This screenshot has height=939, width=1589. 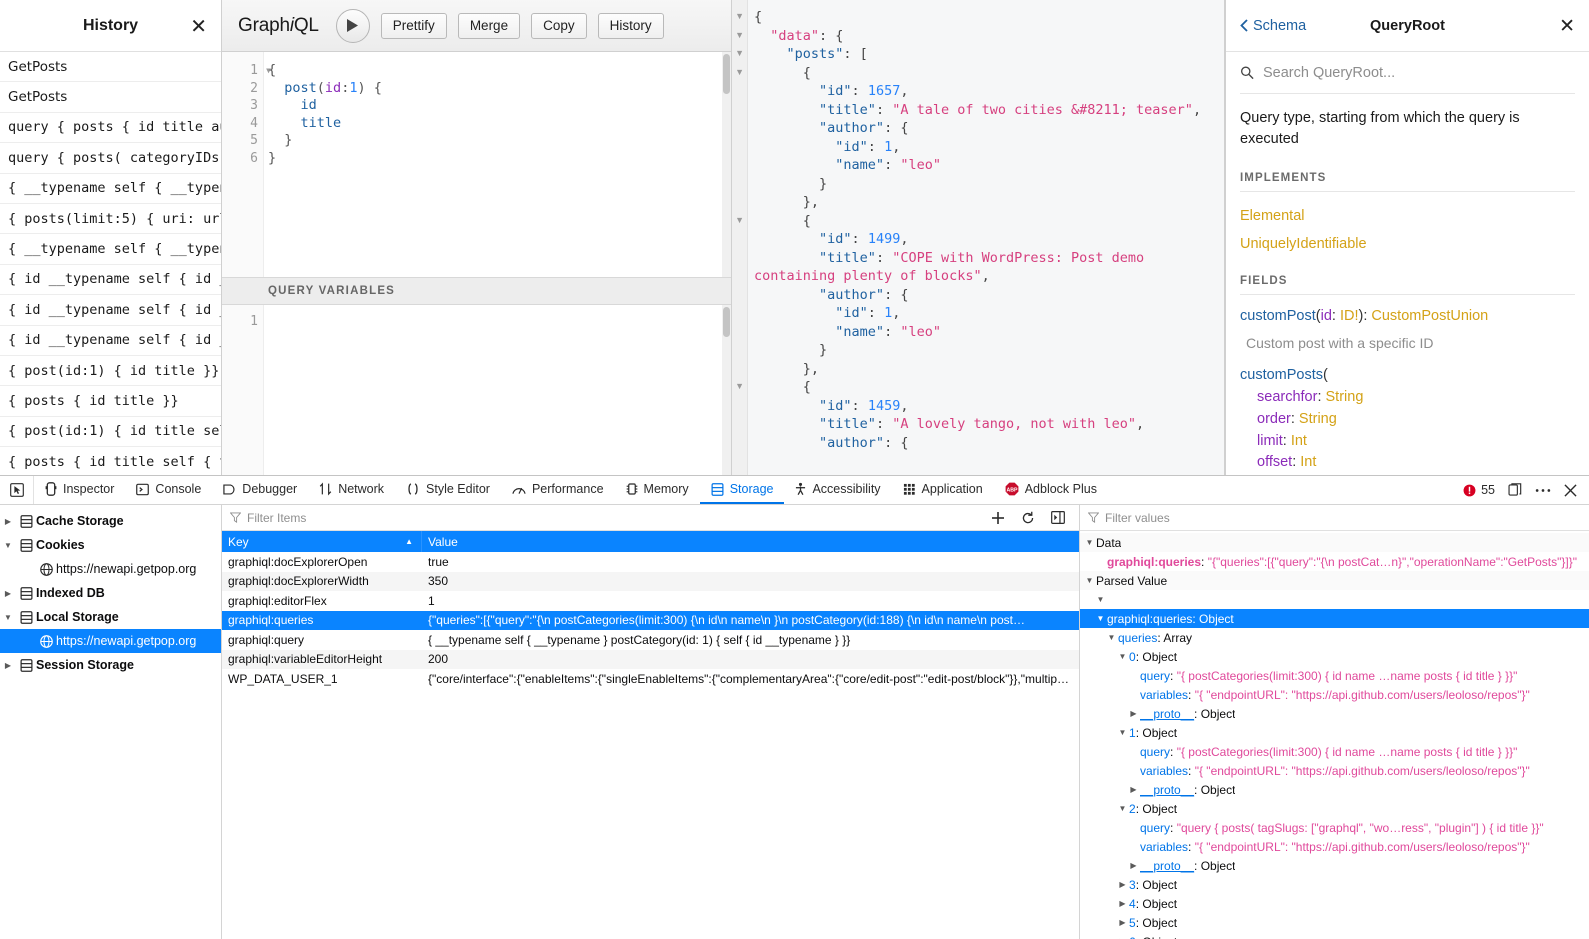 I want to click on docs-back-button: Schema, so click(x=1273, y=26).